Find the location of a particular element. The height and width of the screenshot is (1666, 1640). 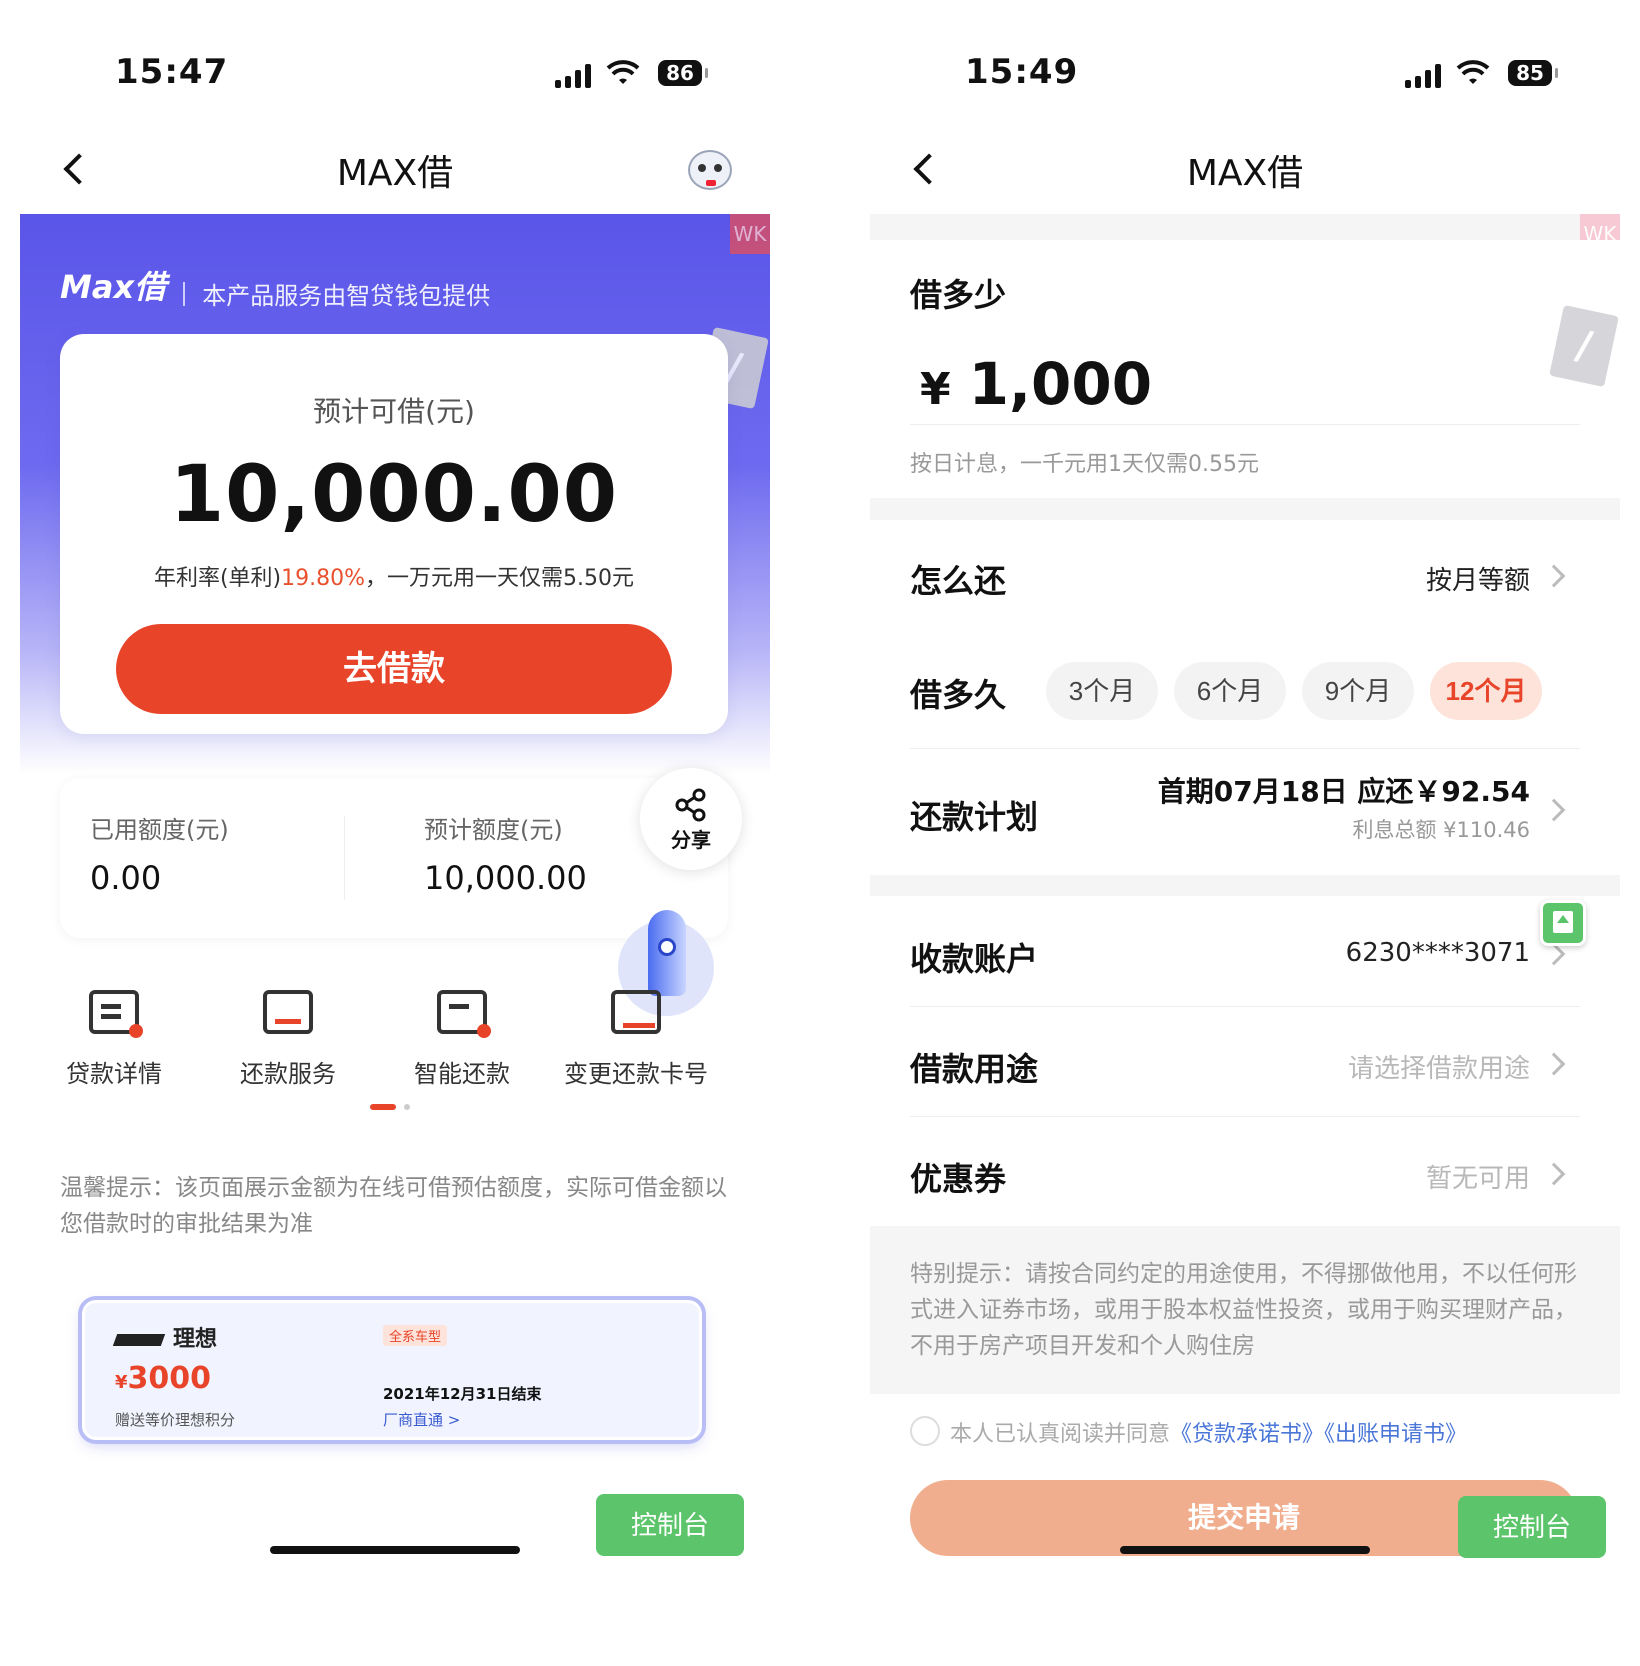

agreement-text: 本人已认真阅读并同意《贷款承诺书》《出账申请书》 is located at coordinates (1209, 1434).